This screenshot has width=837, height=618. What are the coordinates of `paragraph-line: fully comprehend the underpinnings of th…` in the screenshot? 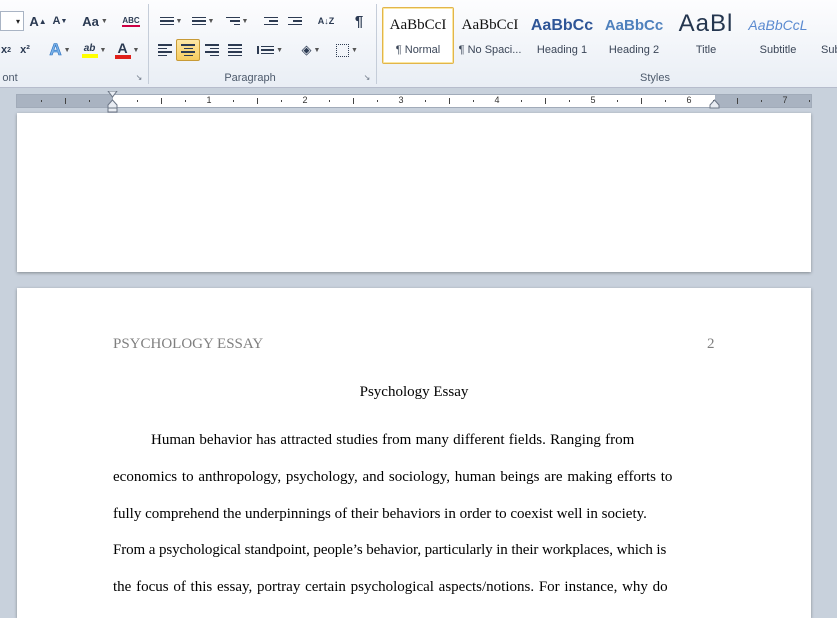 It's located at (380, 514).